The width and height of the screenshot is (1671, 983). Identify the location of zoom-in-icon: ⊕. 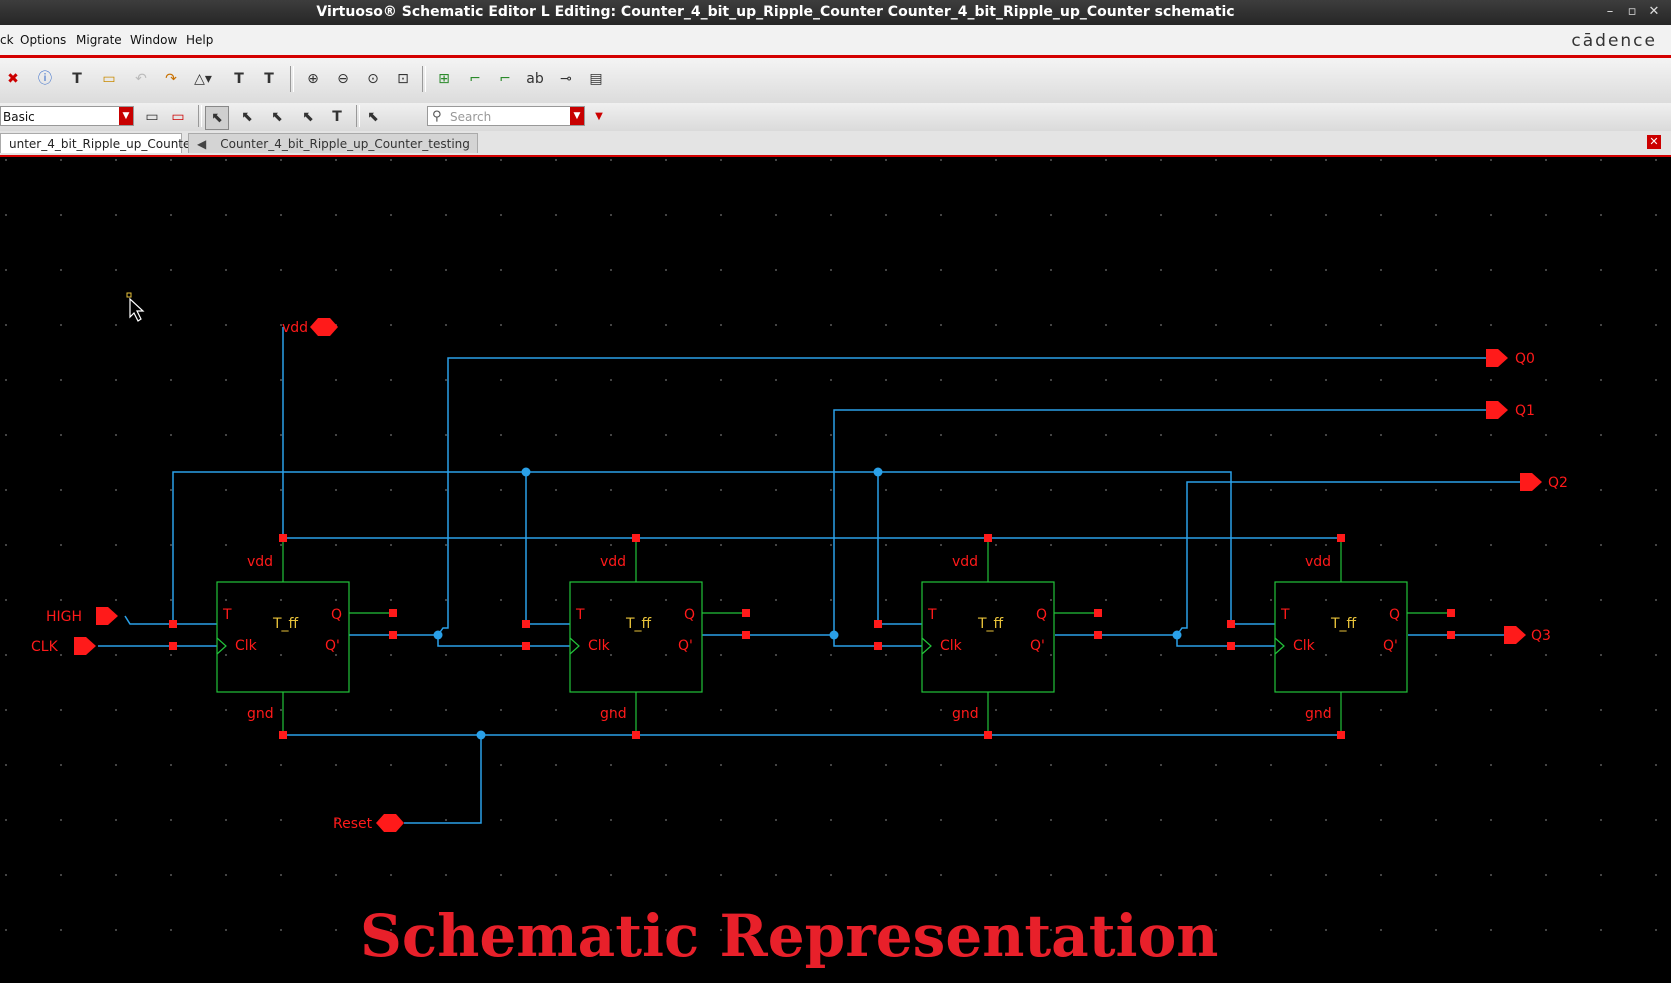
(313, 79).